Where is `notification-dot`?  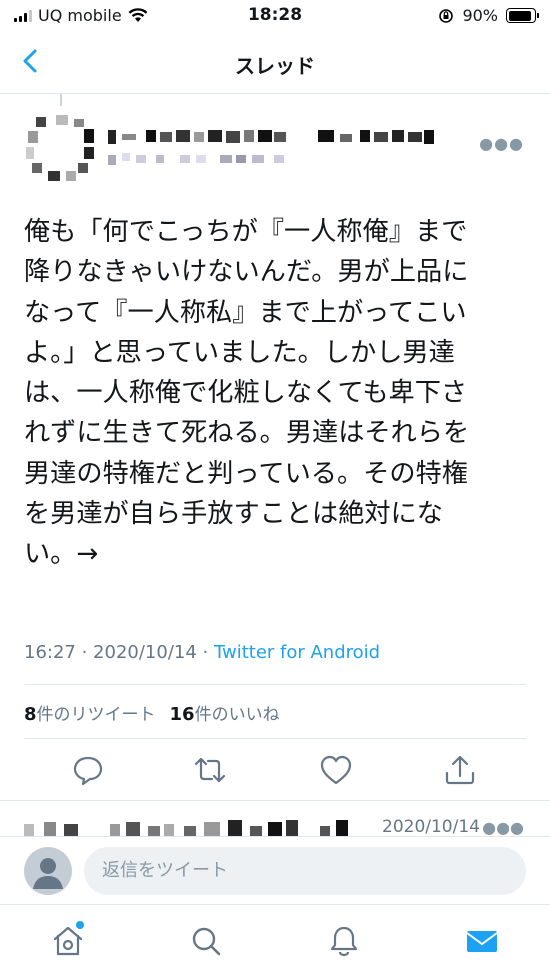
notification-dot is located at coordinates (80, 925).